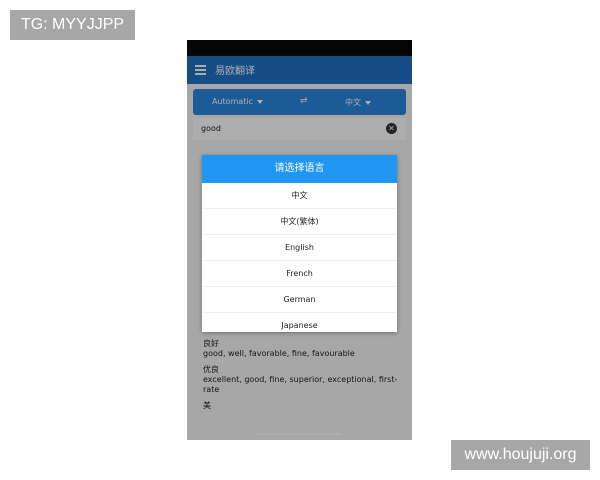 Image resolution: width=600 pixels, height=480 pixels. Describe the element at coordinates (299, 325) in the screenshot. I see `language-option: Japanese` at that location.